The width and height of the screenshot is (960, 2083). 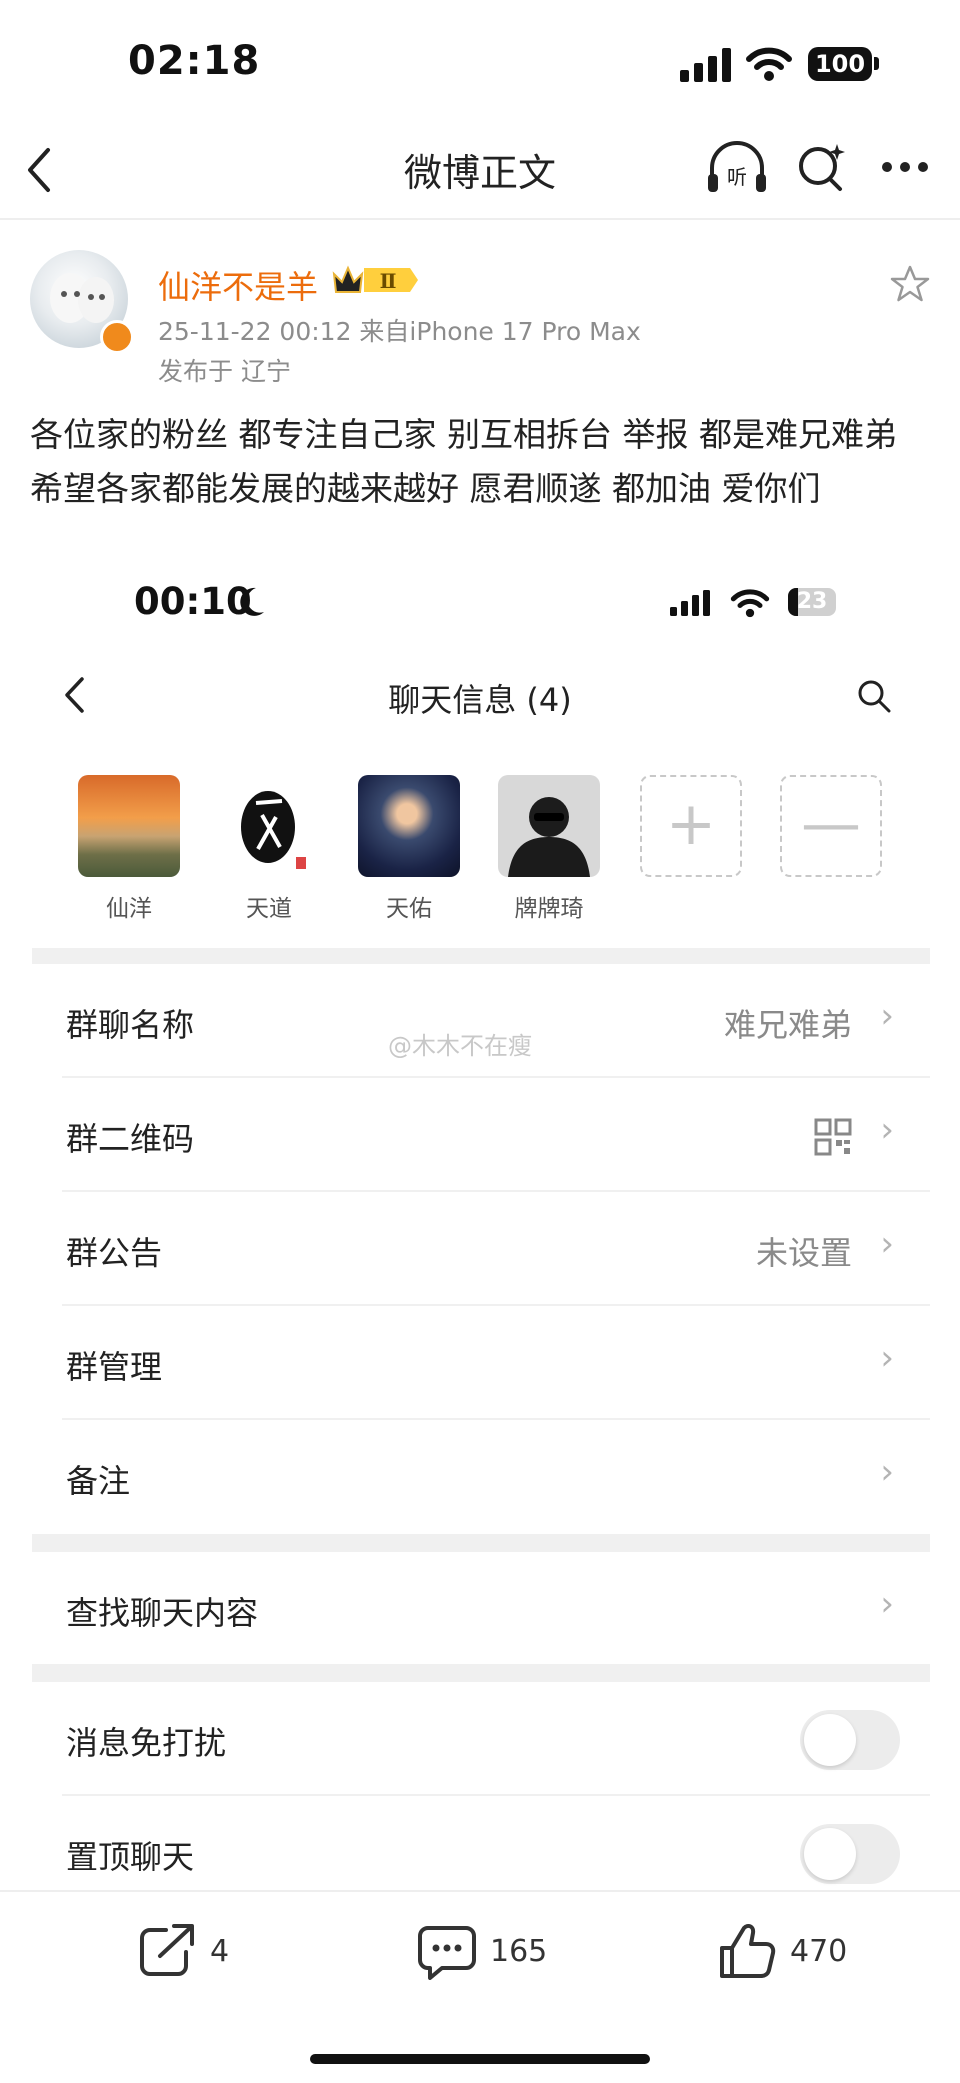 I want to click on post-location: 发布于 辽宁, so click(x=224, y=371).